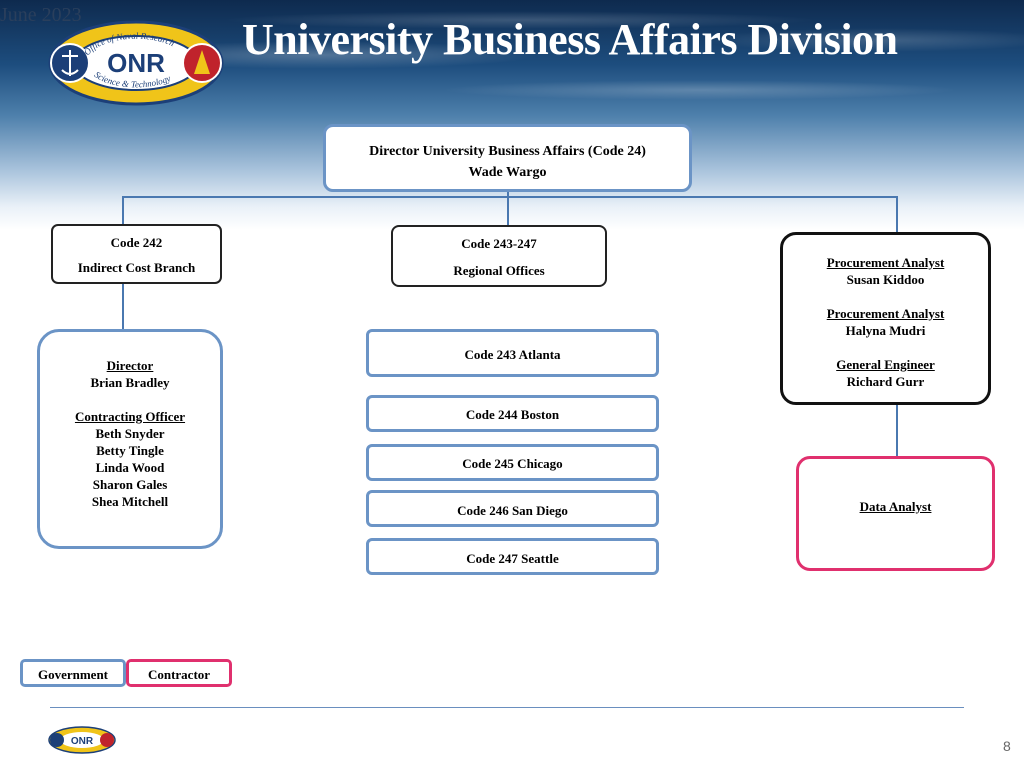 This screenshot has height=768, width=1024. Describe the element at coordinates (130, 467) in the screenshot. I see `contracting-officer-name: Linda Wood` at that location.